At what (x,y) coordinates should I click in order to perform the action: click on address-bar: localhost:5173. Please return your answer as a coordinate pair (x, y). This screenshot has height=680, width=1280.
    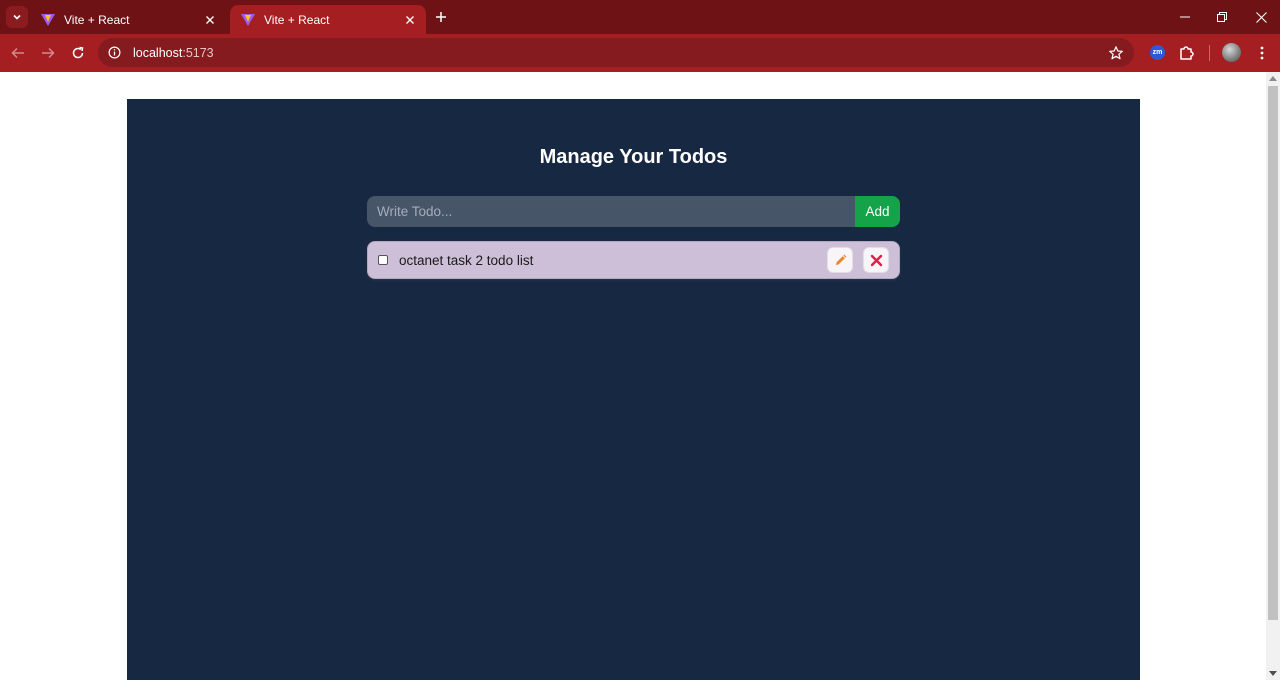
    Looking at the image, I should click on (616, 52).